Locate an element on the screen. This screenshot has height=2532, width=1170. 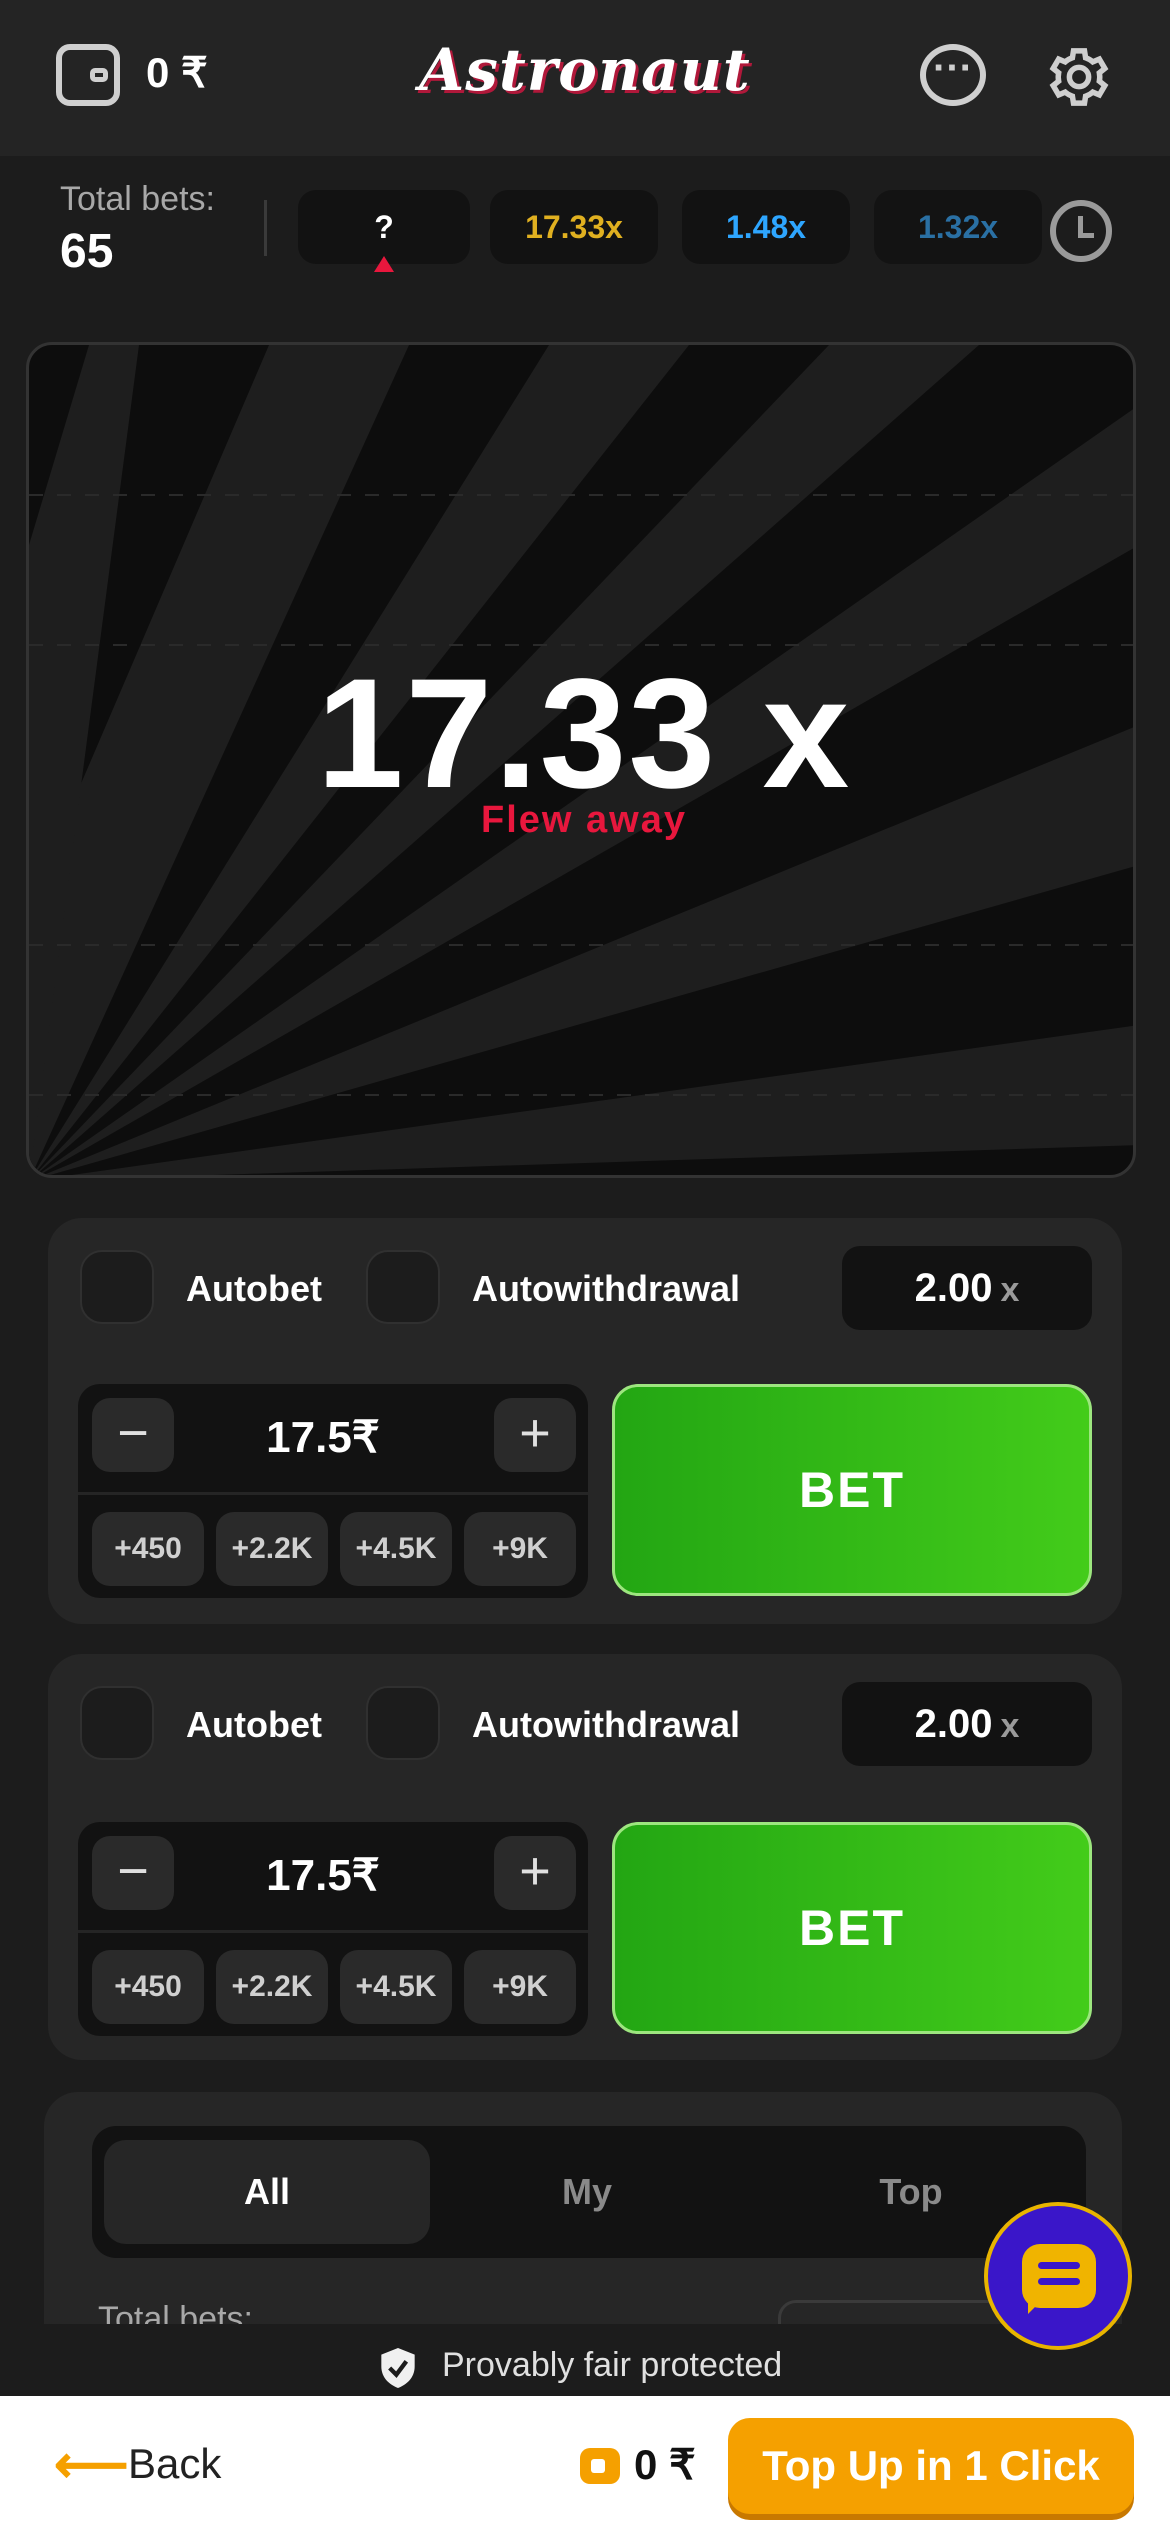
tab-my: My is located at coordinates (587, 2192).